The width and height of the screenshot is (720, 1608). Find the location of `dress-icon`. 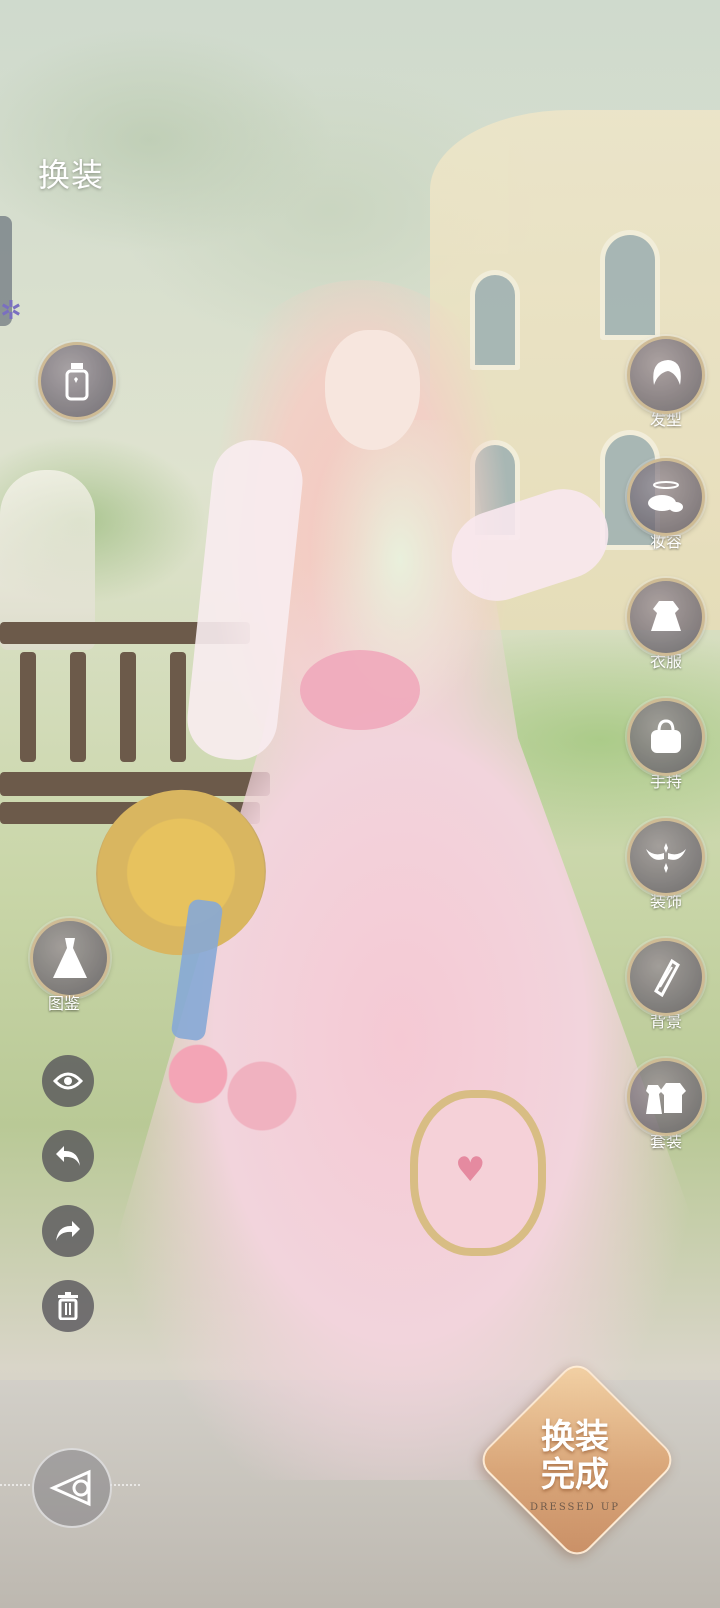

dress-icon is located at coordinates (666, 617).